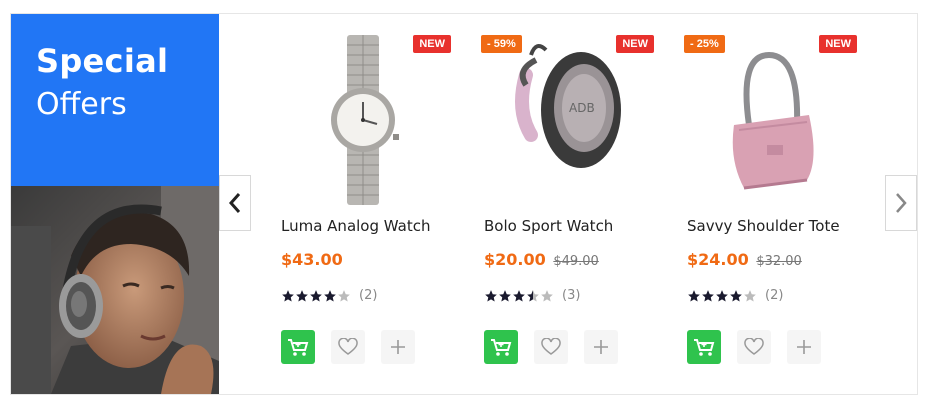  I want to click on product-price: $43.00, so click(312, 259).